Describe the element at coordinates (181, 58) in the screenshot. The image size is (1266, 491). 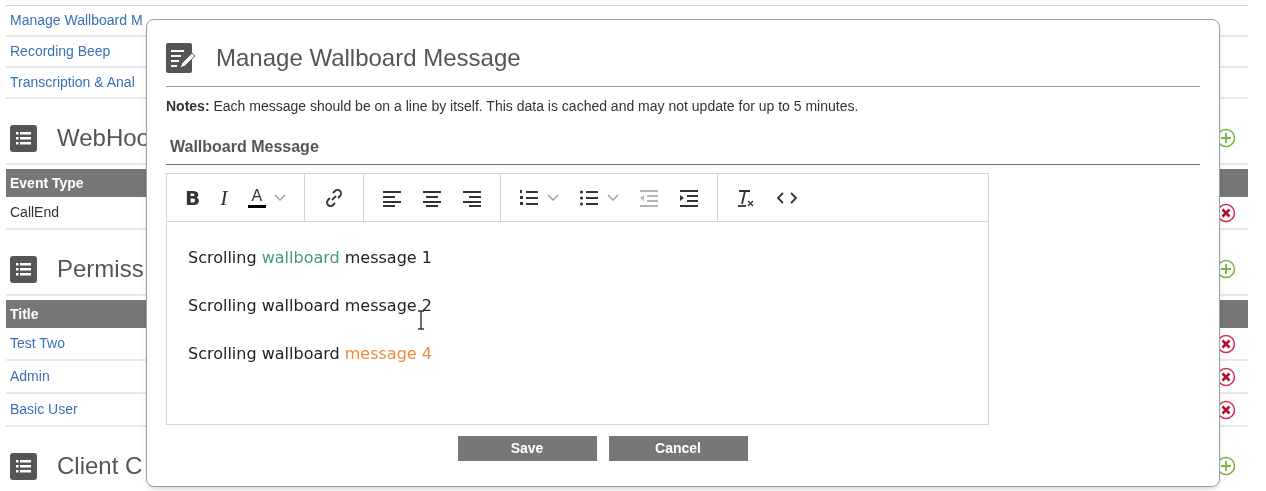
I see `edit-note-icon` at that location.